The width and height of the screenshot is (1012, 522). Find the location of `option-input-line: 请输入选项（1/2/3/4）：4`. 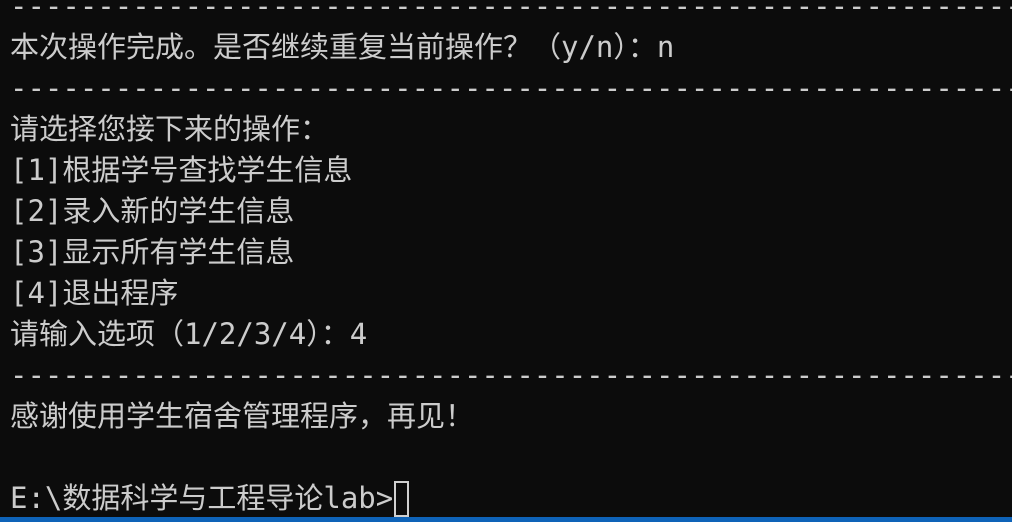

option-input-line: 请输入选项（1/2/3/4）：4 is located at coordinates (189, 334).